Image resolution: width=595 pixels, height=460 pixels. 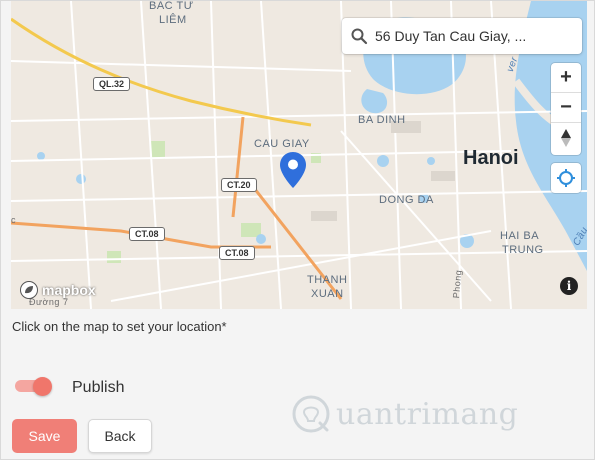 I want to click on zoom-out-button: −, so click(x=566, y=108).